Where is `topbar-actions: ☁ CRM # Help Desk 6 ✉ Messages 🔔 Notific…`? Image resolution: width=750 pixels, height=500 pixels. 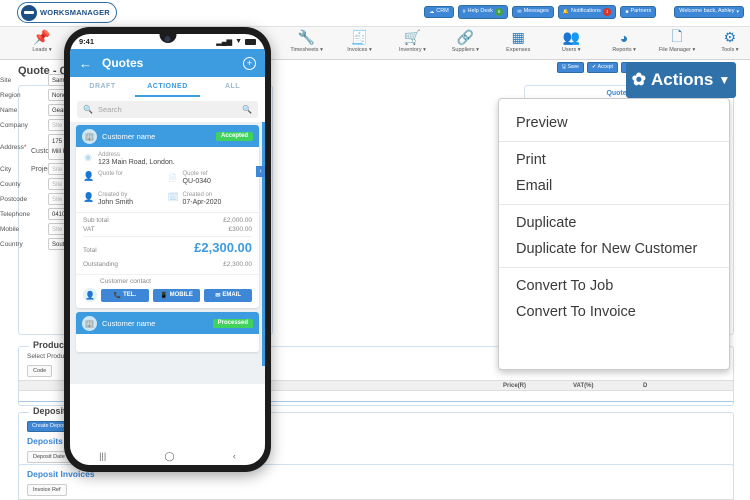
topbar-actions: ☁ CRM # Help Desk 6 ✉ Messages 🔔 Notific… is located at coordinates (584, 12).